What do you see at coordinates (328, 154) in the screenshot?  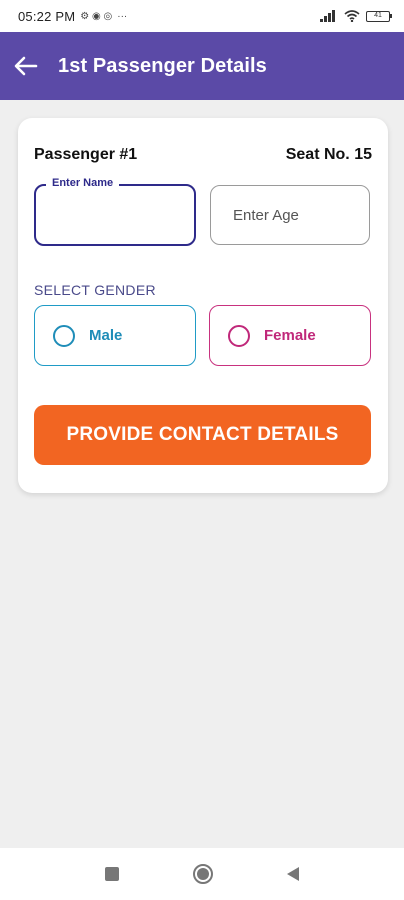 I see `seat-number-label: Seat No. 15` at bounding box center [328, 154].